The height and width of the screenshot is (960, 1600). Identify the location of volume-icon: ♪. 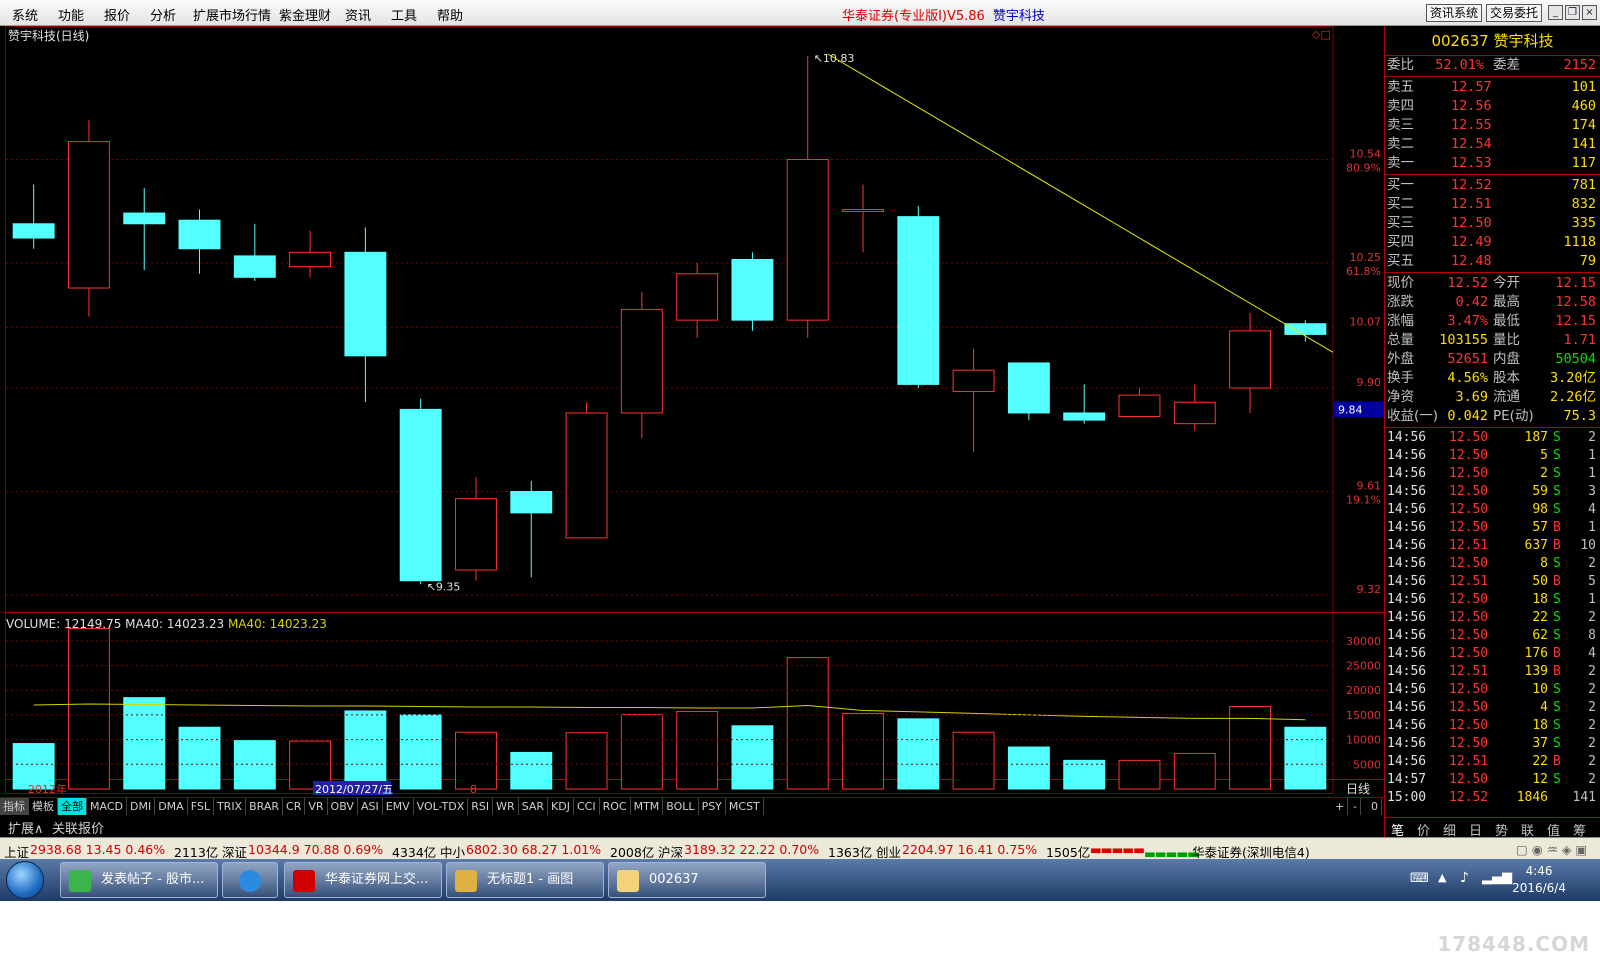
(1464, 878).